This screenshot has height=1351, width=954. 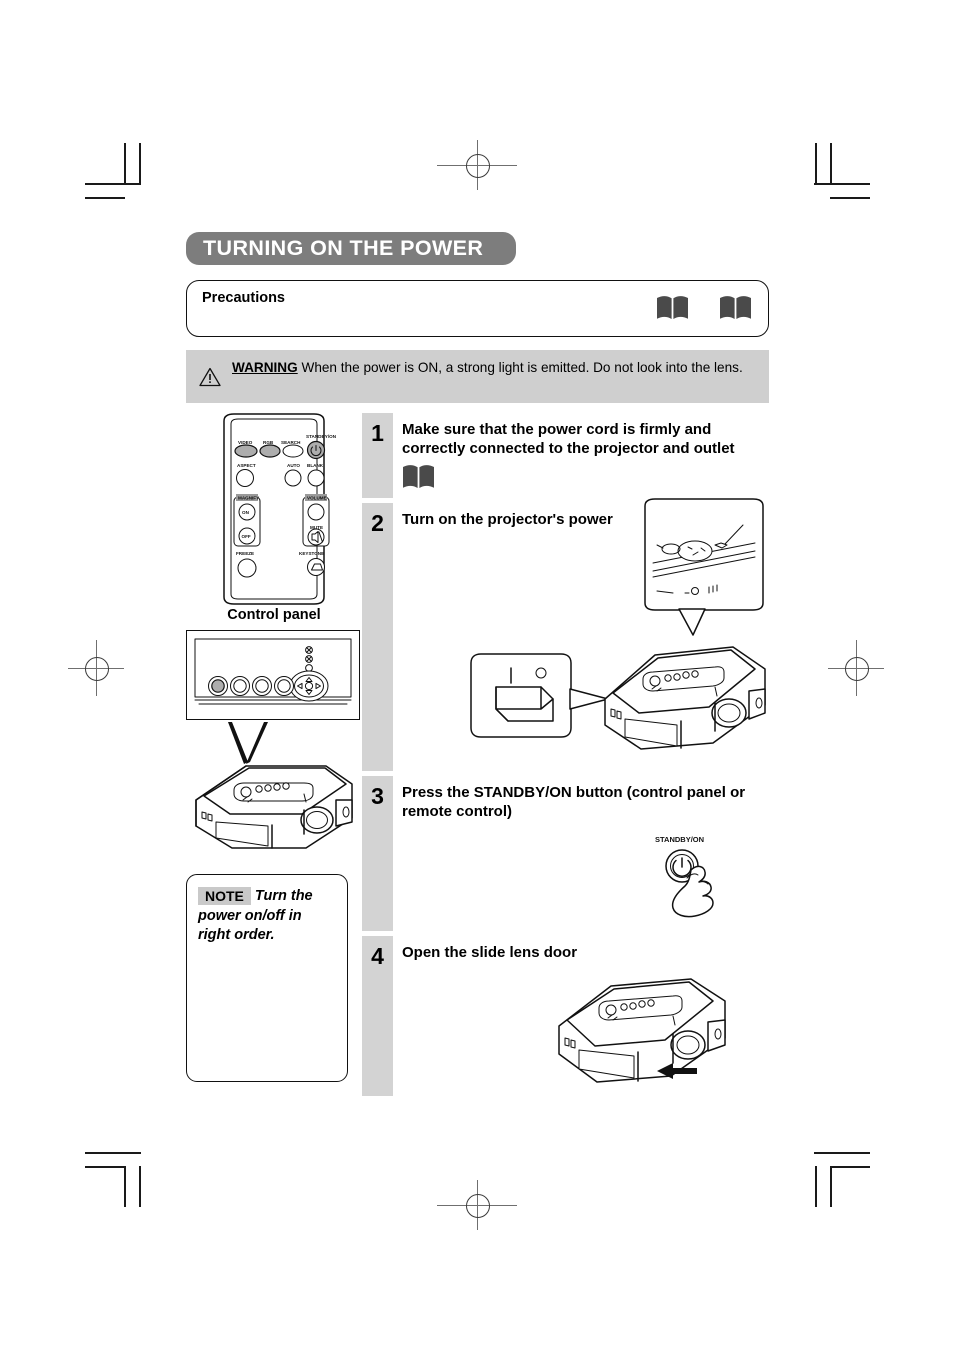 What do you see at coordinates (245, 442) in the screenshot?
I see `remote-button-label: VIDEO` at bounding box center [245, 442].